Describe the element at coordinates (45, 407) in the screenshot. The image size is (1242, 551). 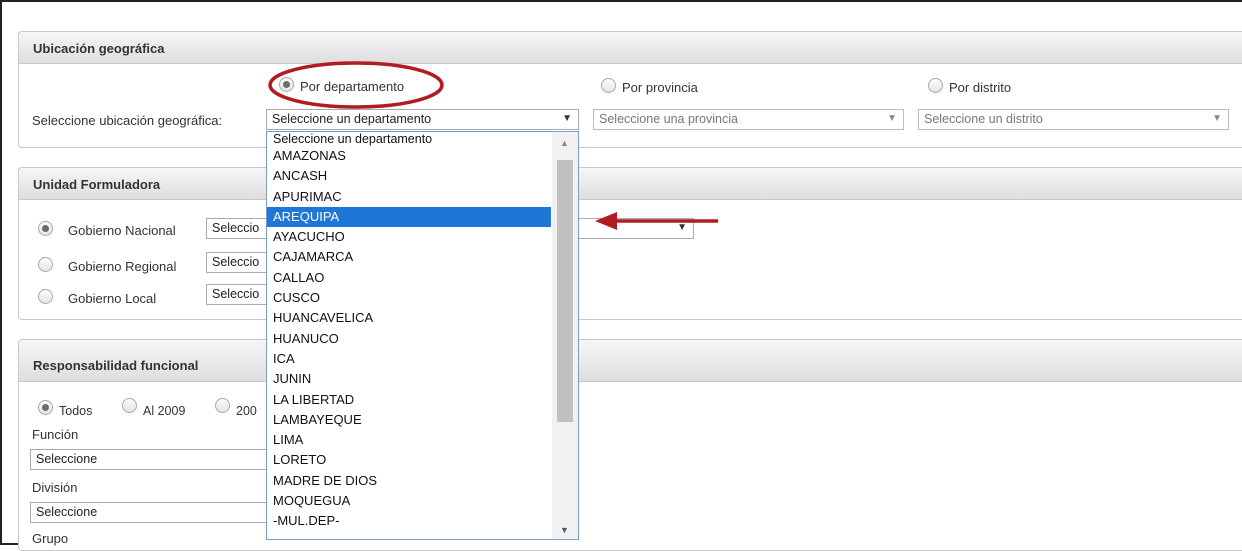
I see `radio-todos` at that location.